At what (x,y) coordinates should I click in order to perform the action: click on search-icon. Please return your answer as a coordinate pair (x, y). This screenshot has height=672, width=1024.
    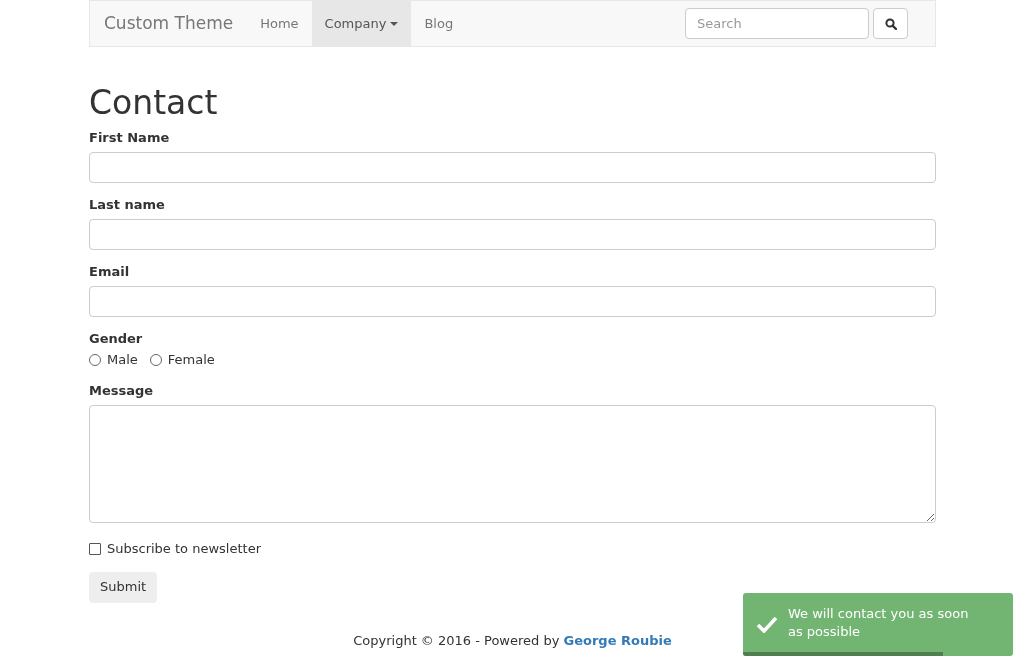
    Looking at the image, I should click on (890, 23).